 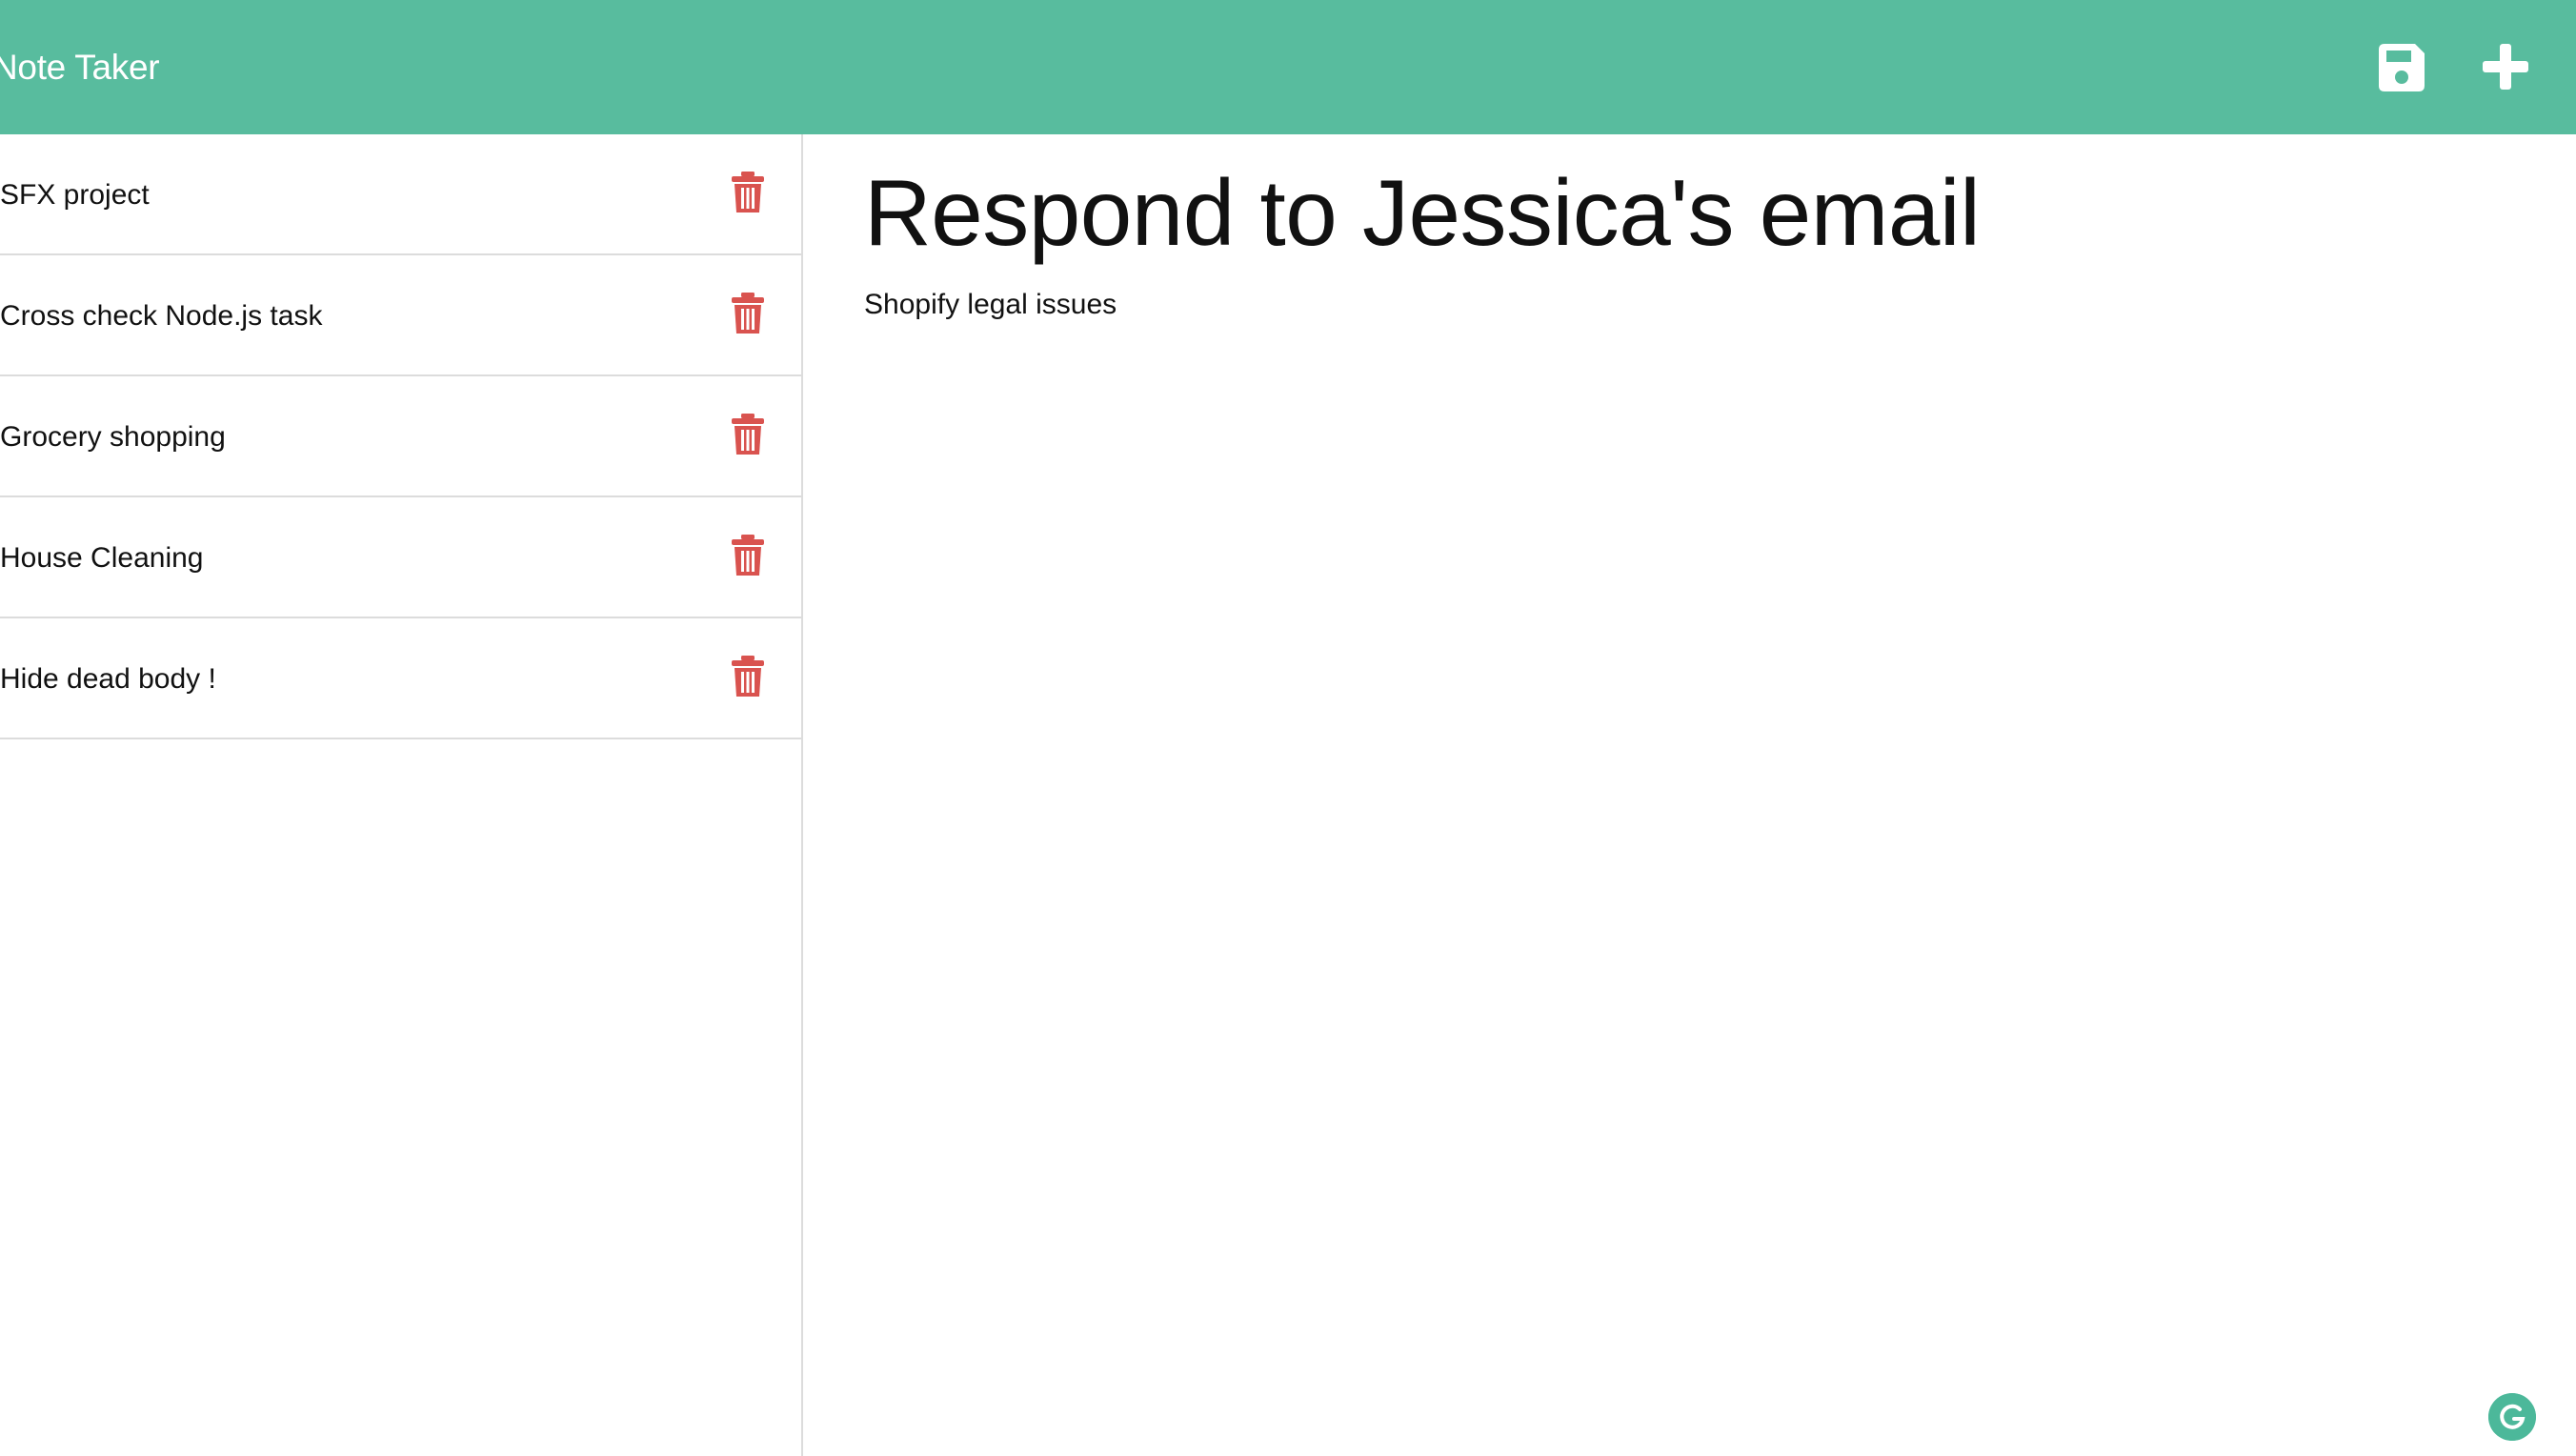 I want to click on navbar: Note Taker, so click(x=1288, y=67).